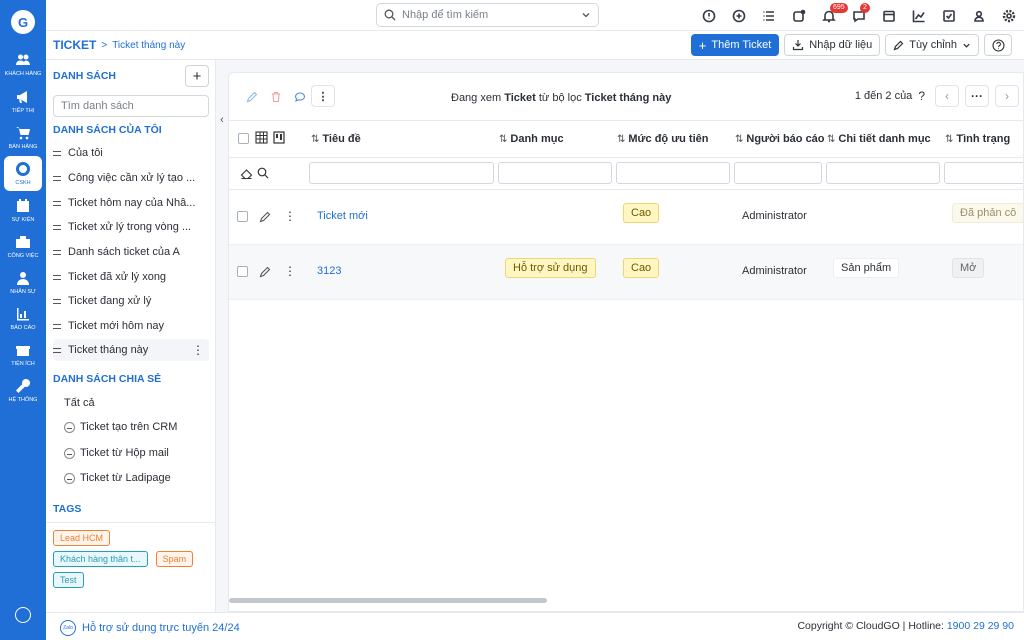  I want to click on user-icon, so click(979, 15).